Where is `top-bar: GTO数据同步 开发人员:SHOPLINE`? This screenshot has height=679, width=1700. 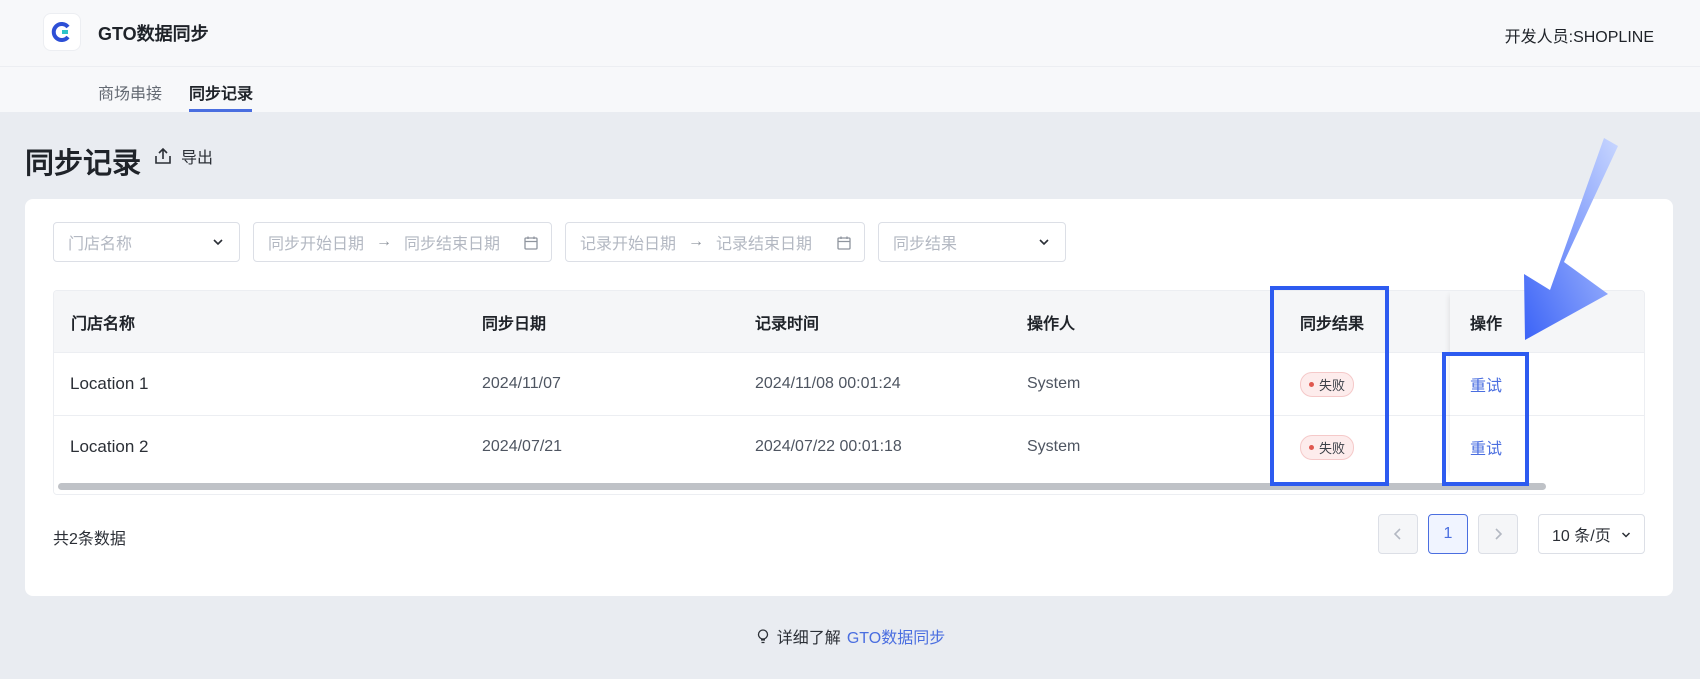
top-bar: GTO数据同步 开发人员:SHOPLINE is located at coordinates (850, 33).